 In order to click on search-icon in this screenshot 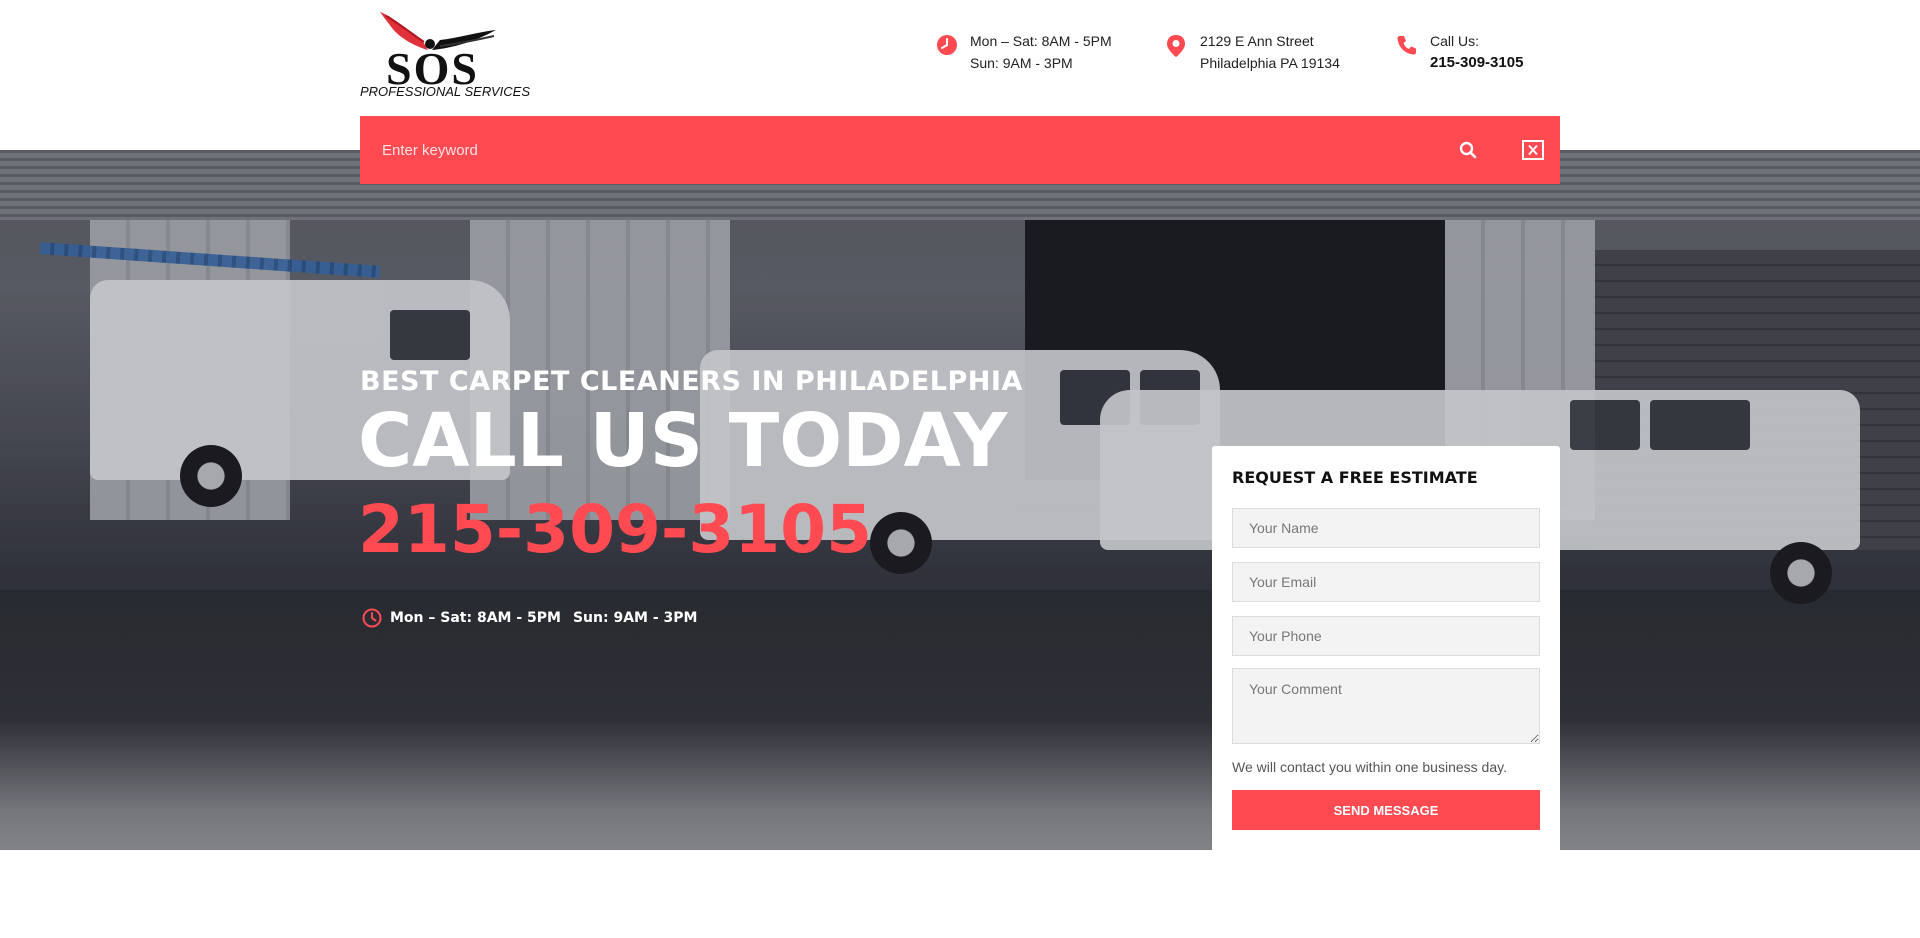, I will do `click(1468, 150)`.